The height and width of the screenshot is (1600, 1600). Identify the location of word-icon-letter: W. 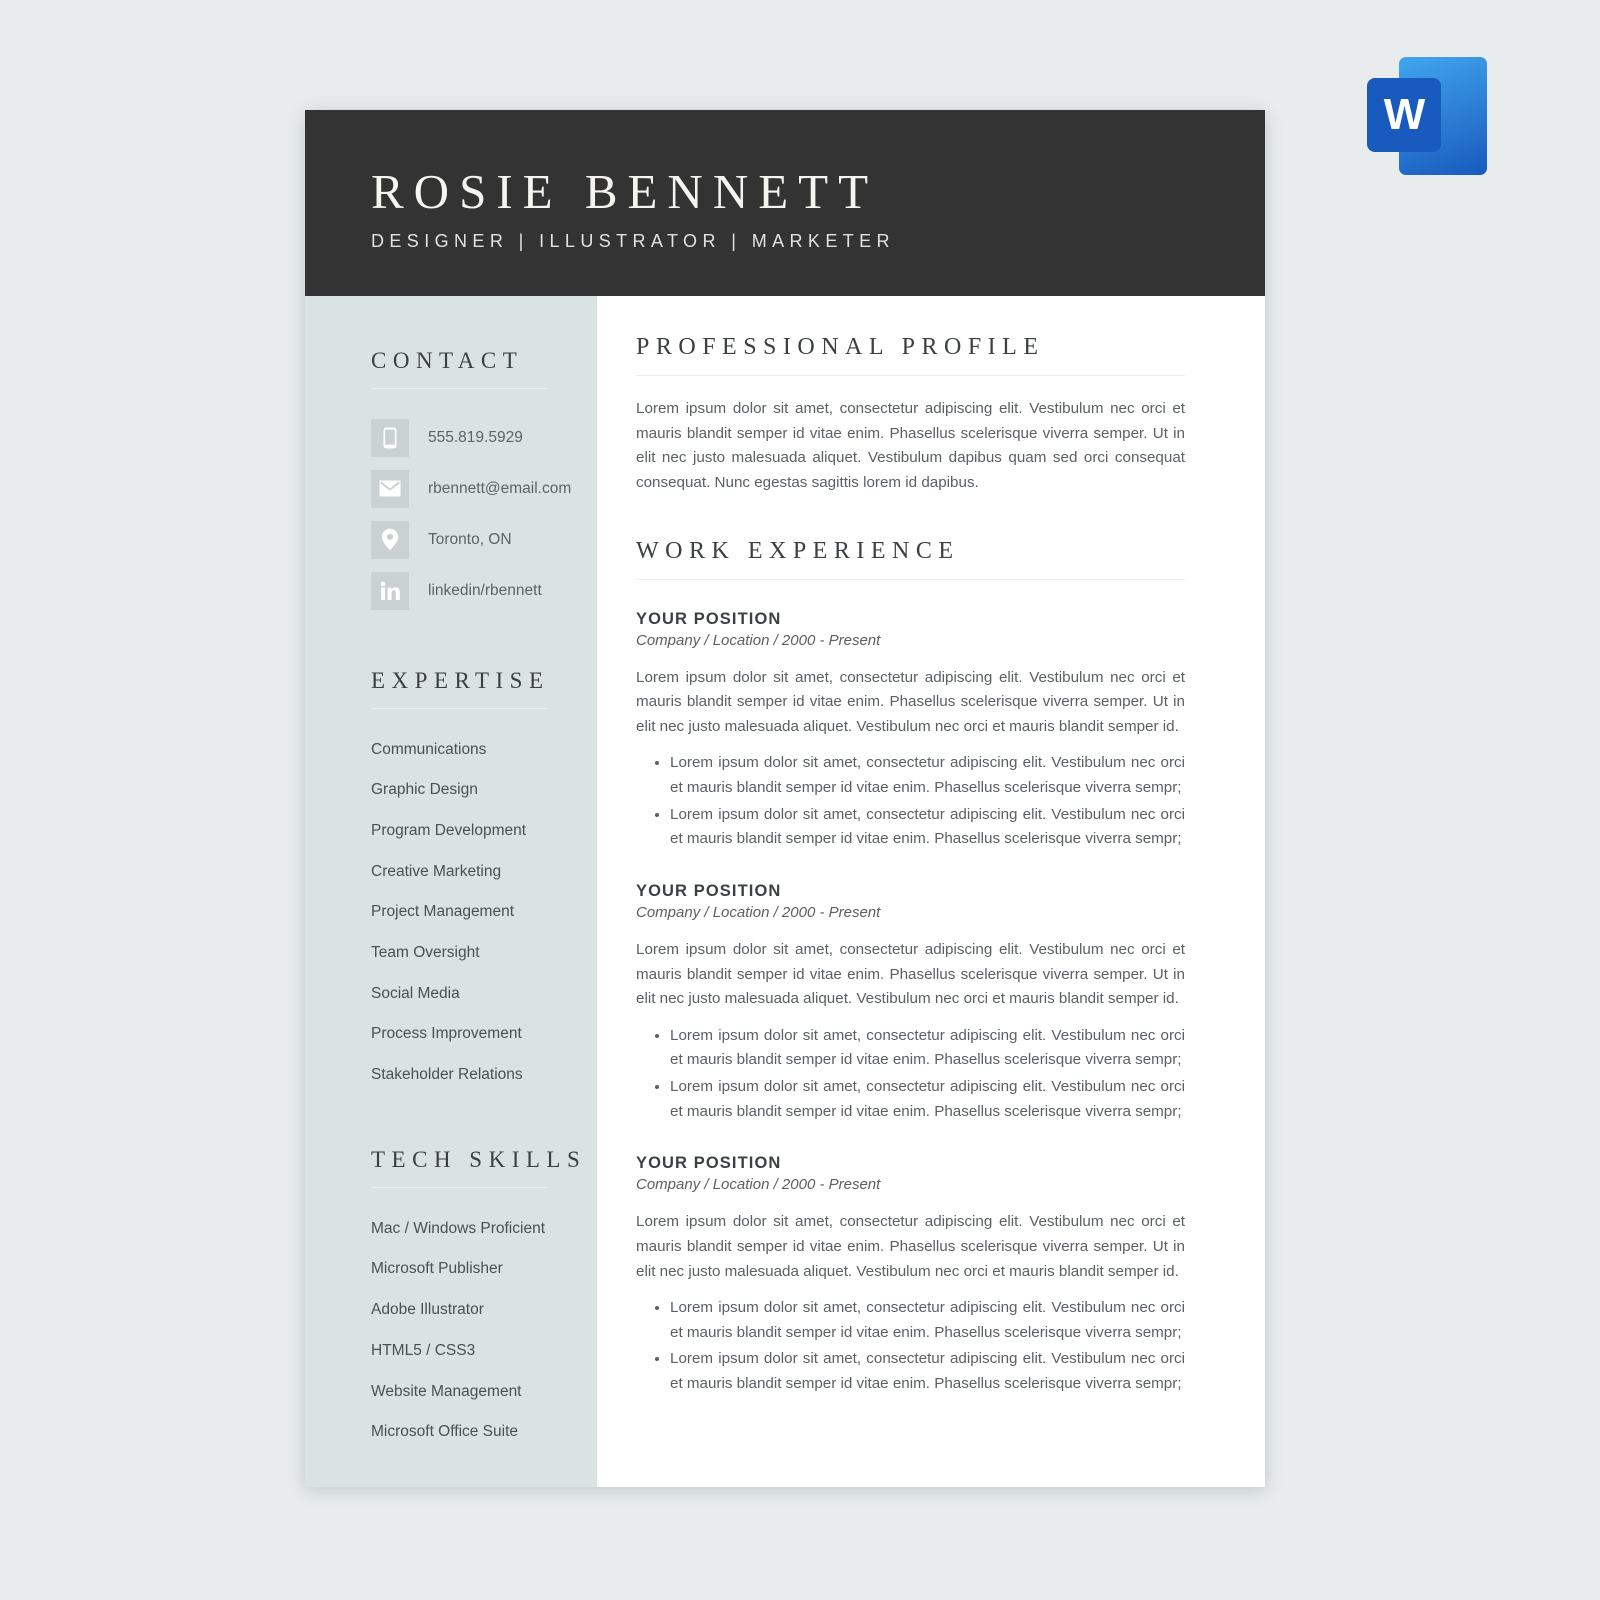
(1404, 114).